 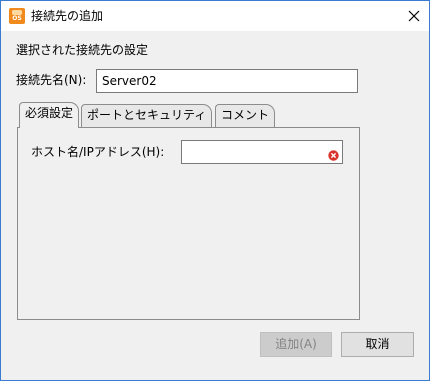 I want to click on tab-label: ポートとセキュリティ, so click(x=147, y=115).